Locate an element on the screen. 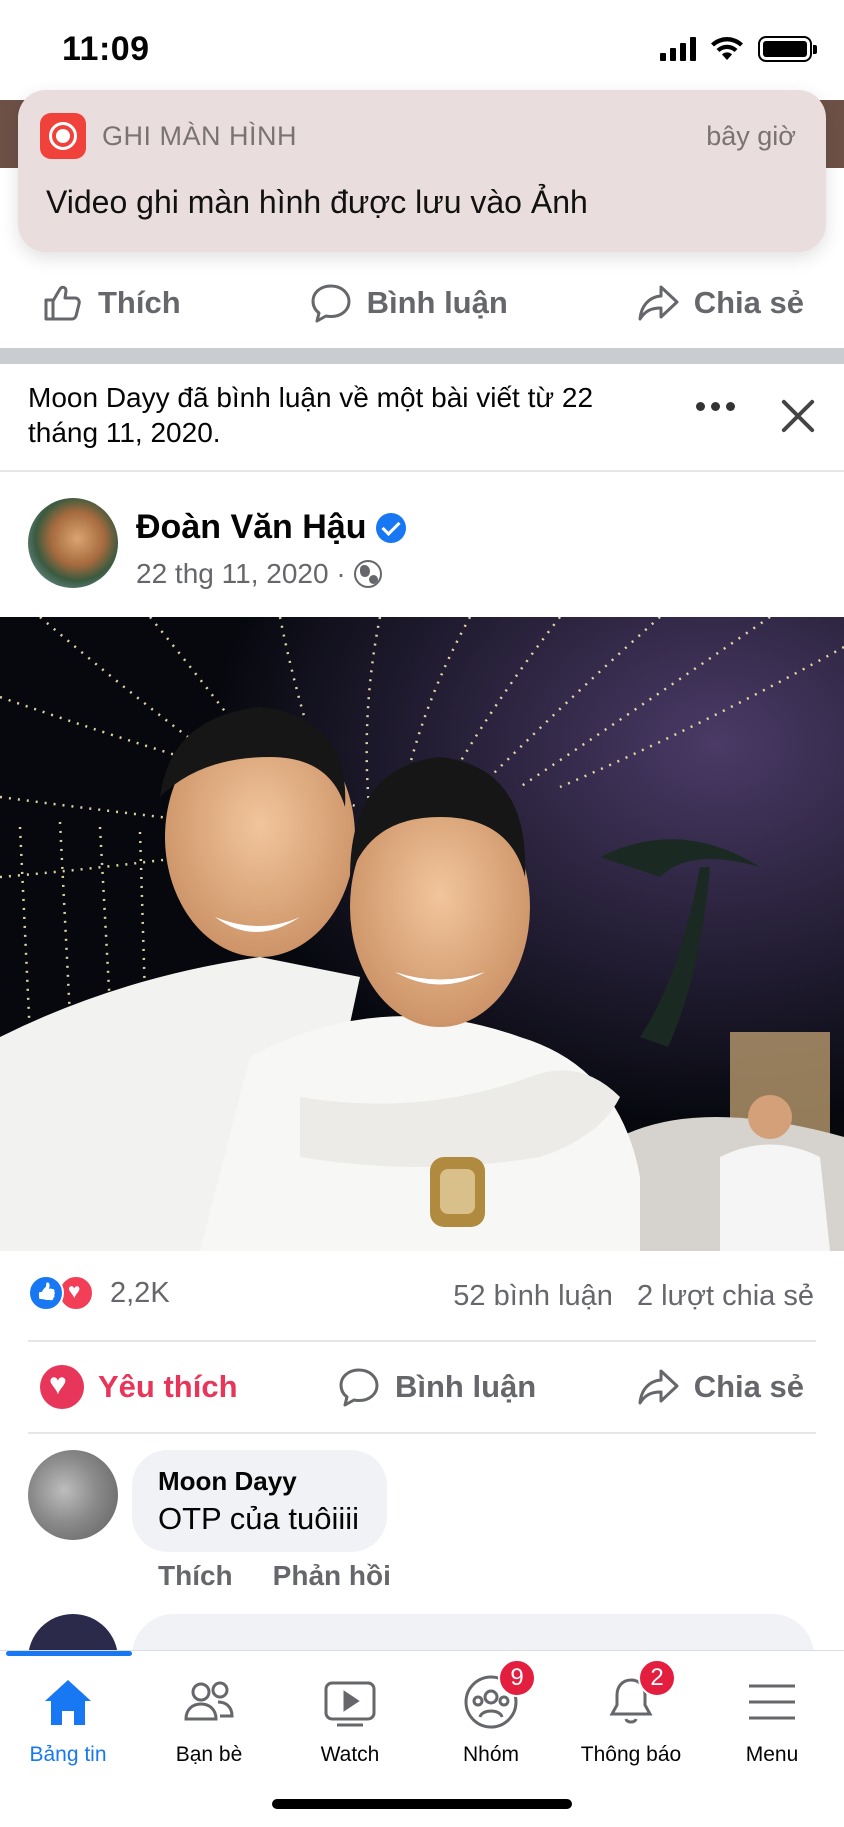 The height and width of the screenshot is (1827, 844). watch-icon is located at coordinates (350, 1702).